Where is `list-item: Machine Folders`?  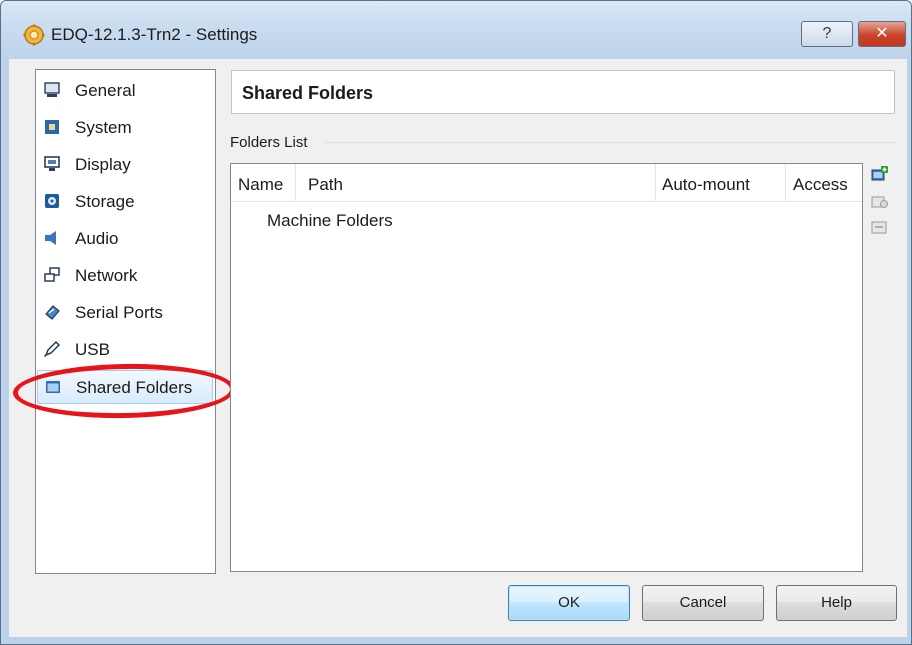 list-item: Machine Folders is located at coordinates (330, 221).